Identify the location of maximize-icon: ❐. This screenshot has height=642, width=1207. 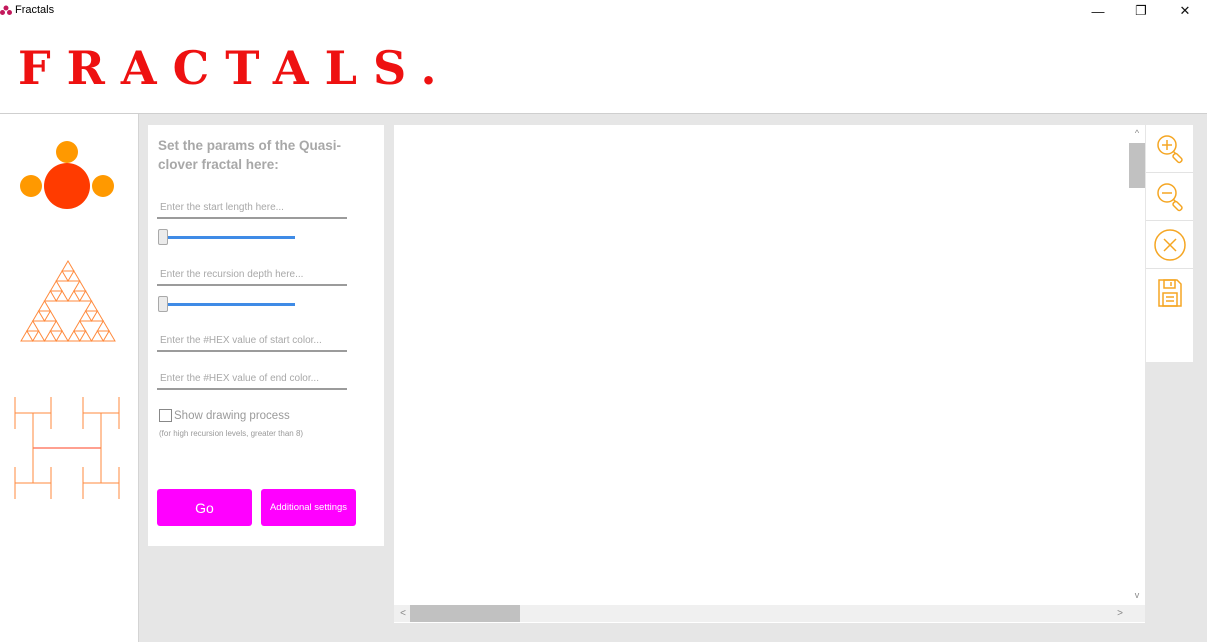
(1141, 10).